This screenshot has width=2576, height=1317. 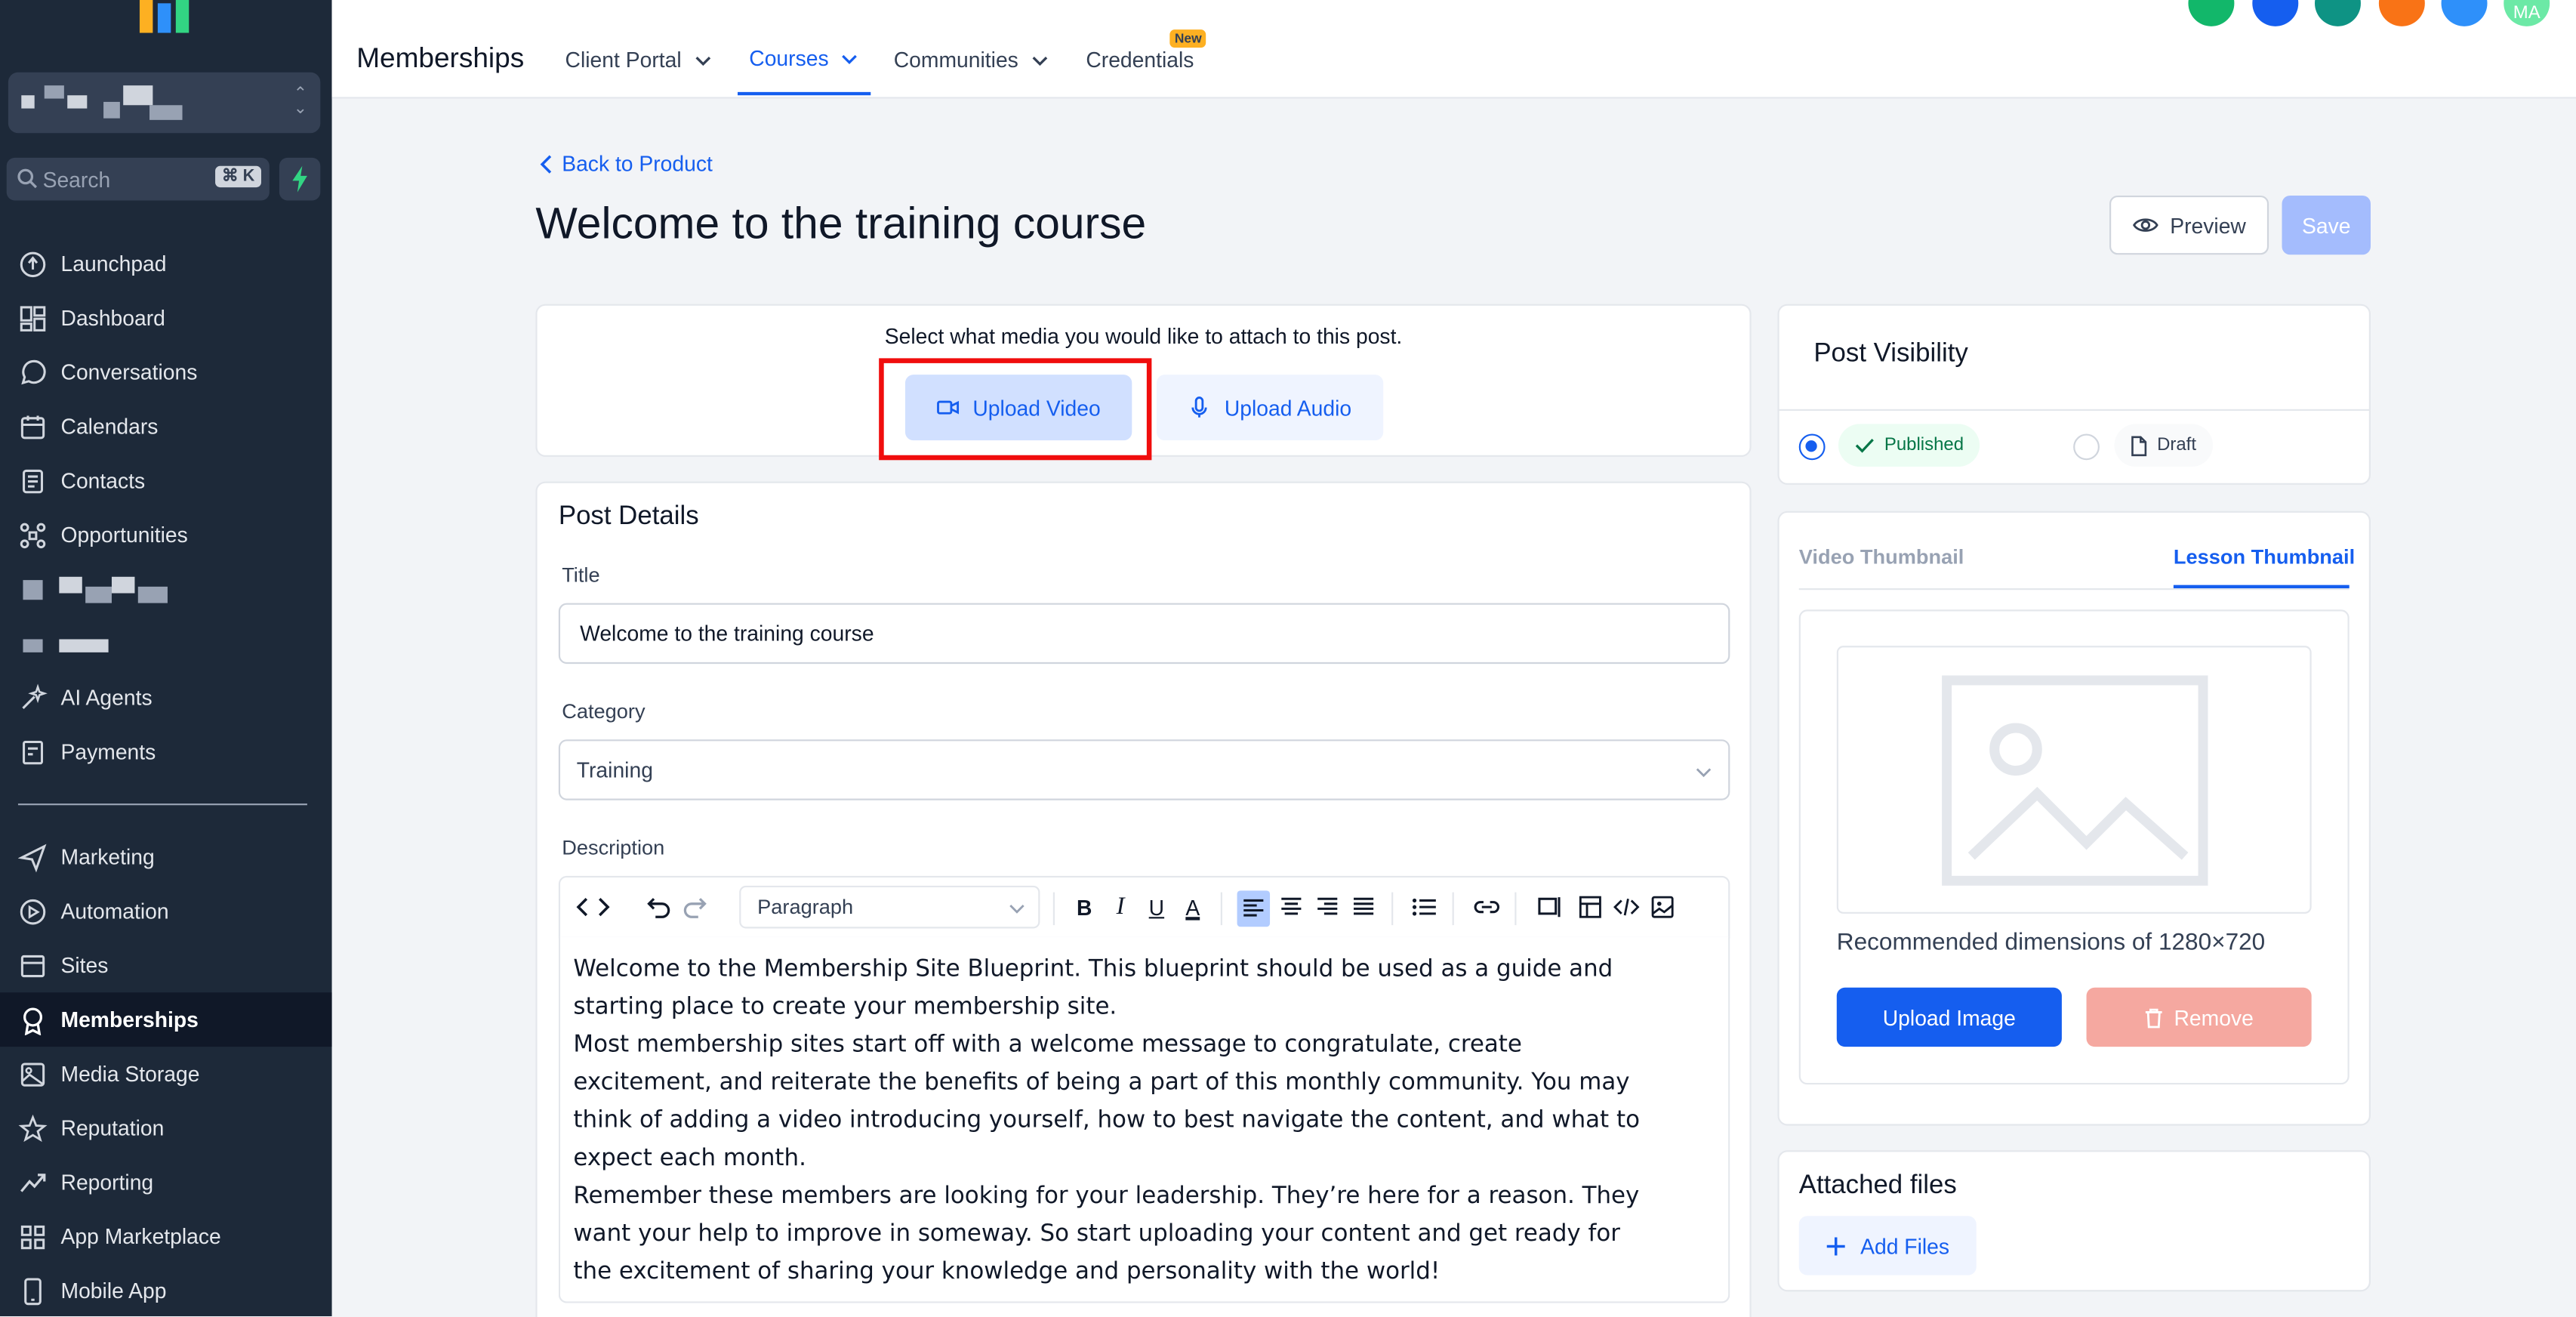 I want to click on sidebar-item-media-storage: Media Storage, so click(x=166, y=1074).